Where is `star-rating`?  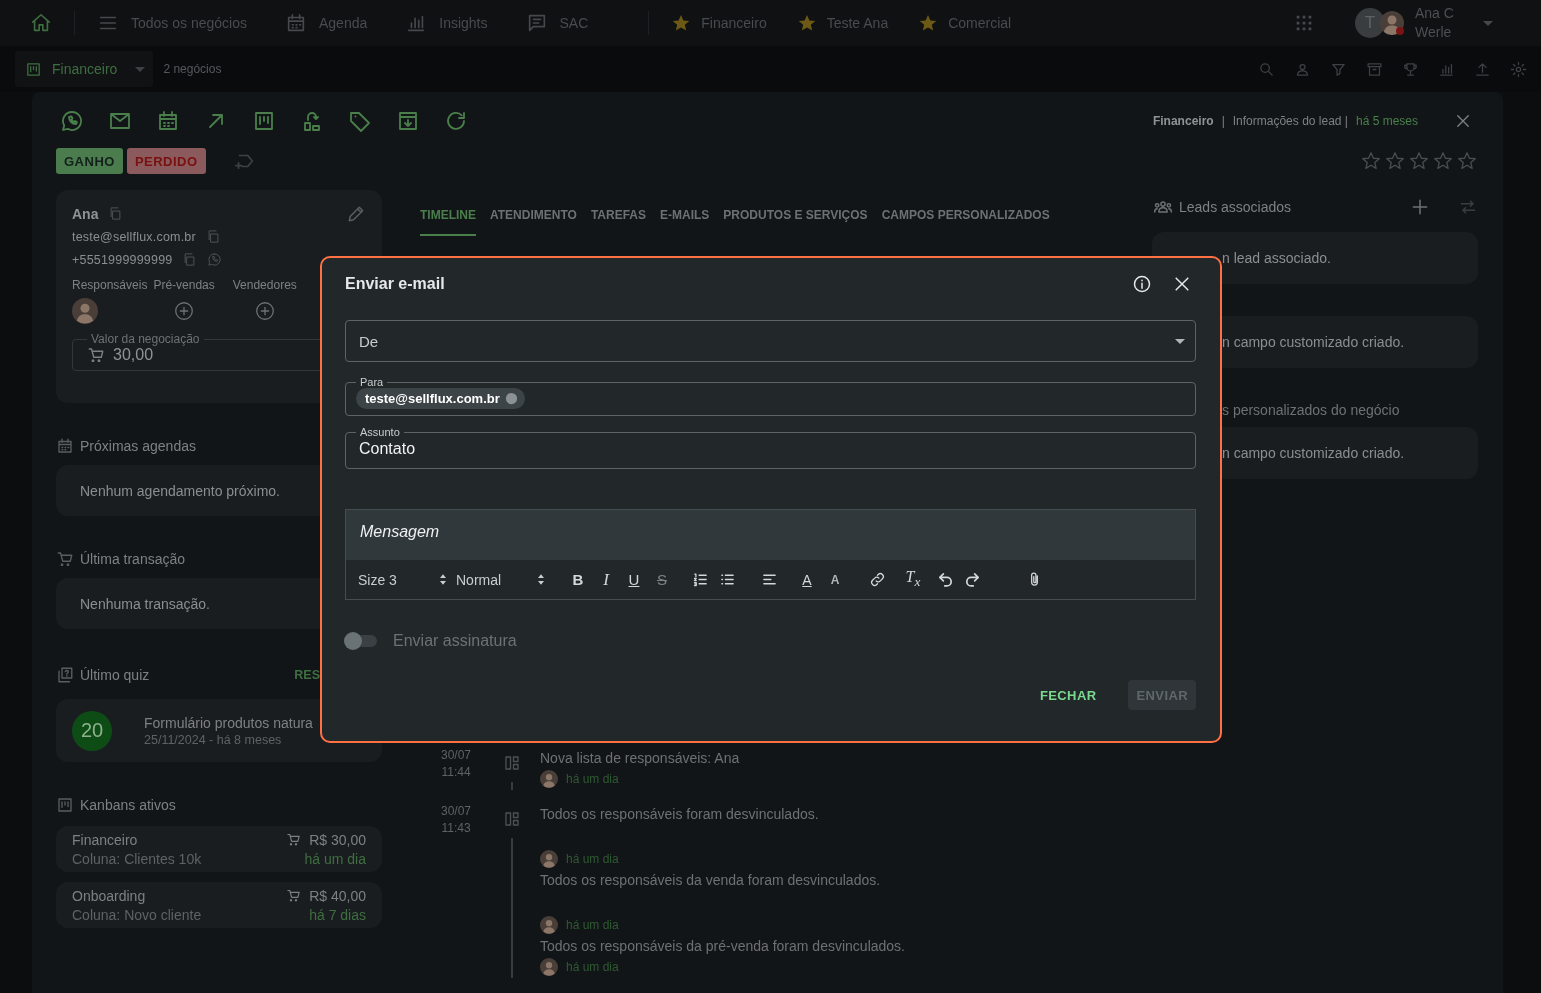
star-rating is located at coordinates (1419, 161).